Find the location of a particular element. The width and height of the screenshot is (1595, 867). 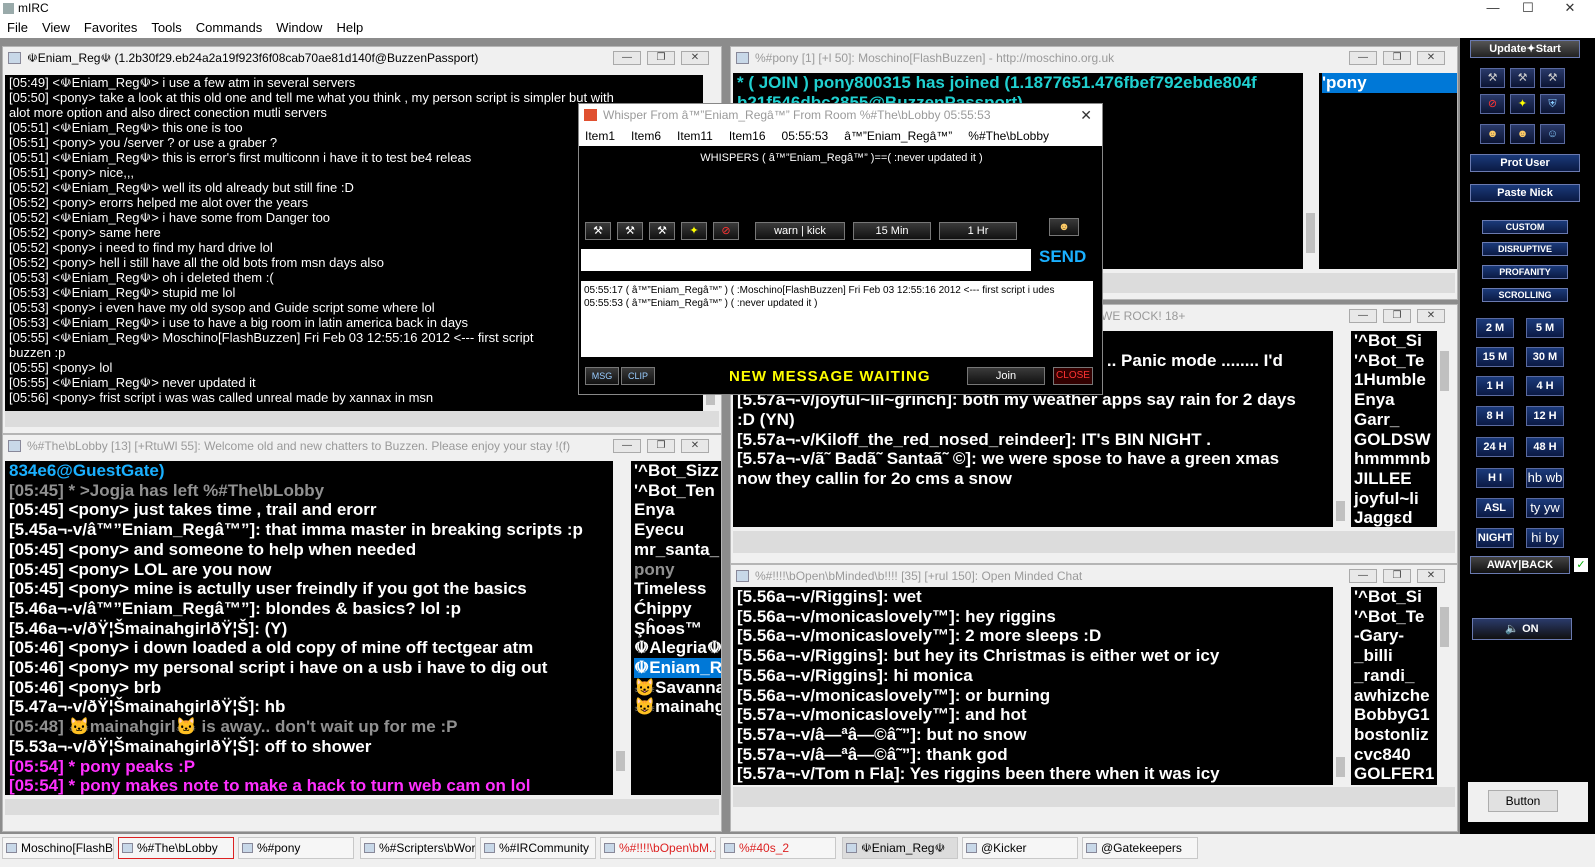

nick-item: Timeless is located at coordinates (677, 589).